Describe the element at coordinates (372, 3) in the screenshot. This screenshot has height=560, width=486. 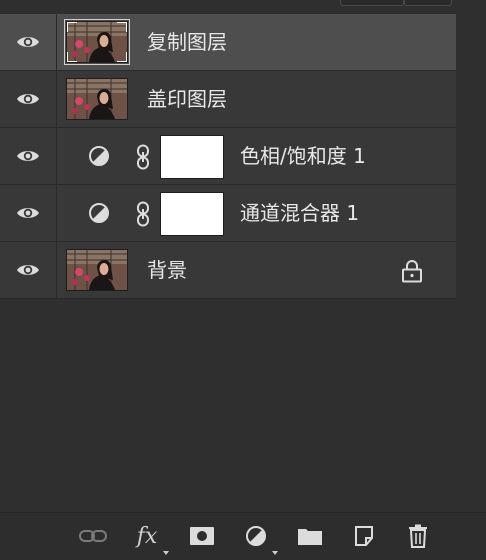
I see `filter-control` at that location.